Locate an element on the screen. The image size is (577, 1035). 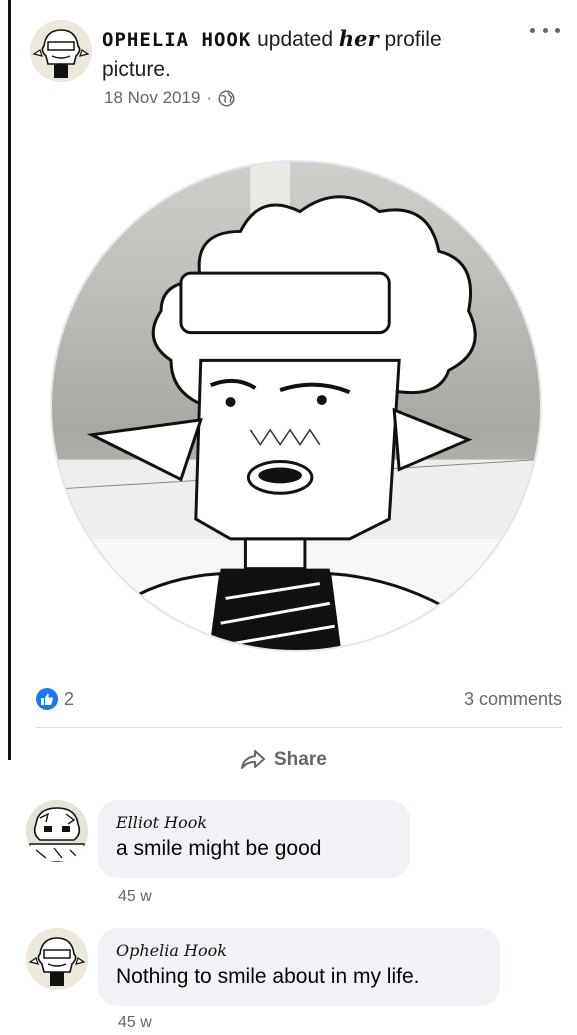
reactions-row: 2 3 comments is located at coordinates (299, 699).